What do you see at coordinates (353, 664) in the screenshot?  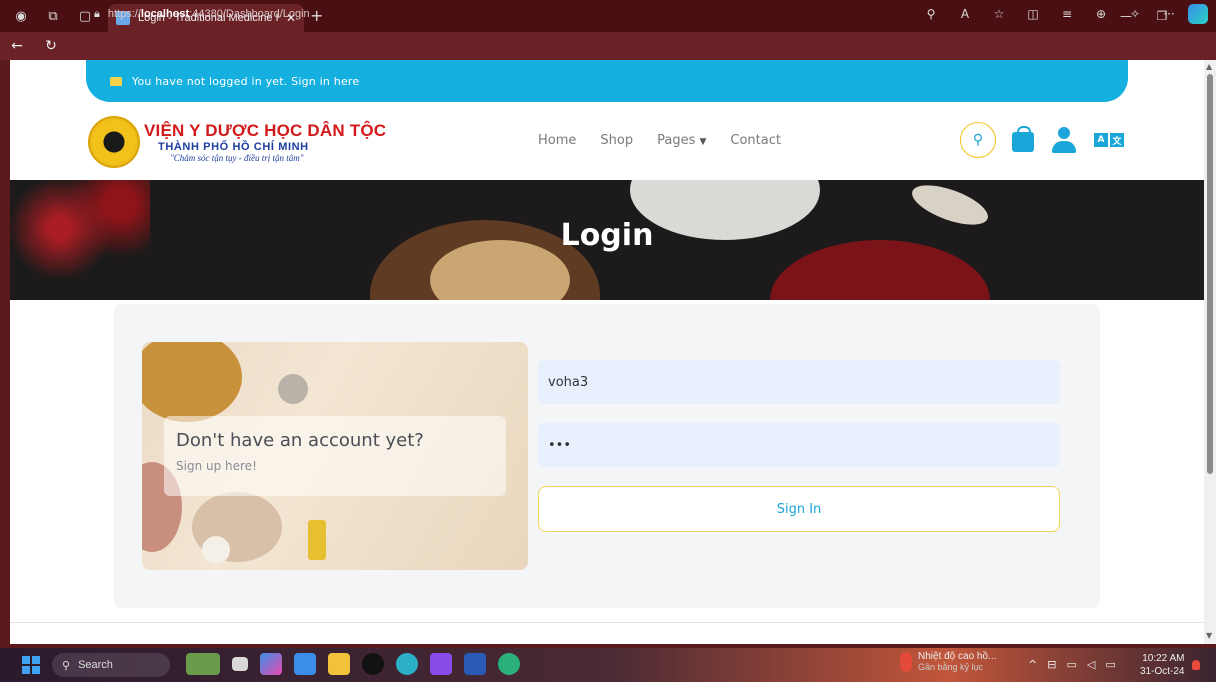 I see `taskbar-apps` at bounding box center [353, 664].